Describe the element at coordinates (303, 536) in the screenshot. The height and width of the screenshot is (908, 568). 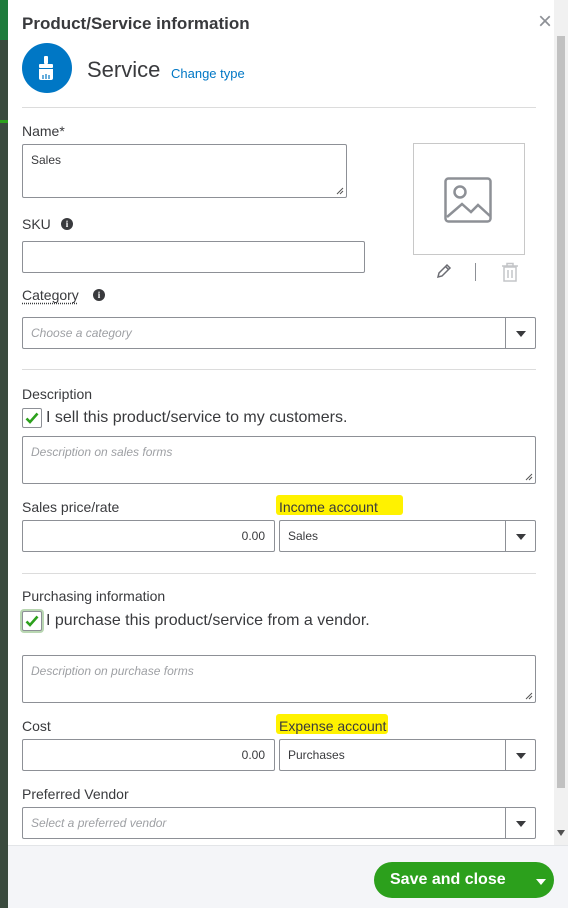
I see `income-account-value: Sales` at that location.